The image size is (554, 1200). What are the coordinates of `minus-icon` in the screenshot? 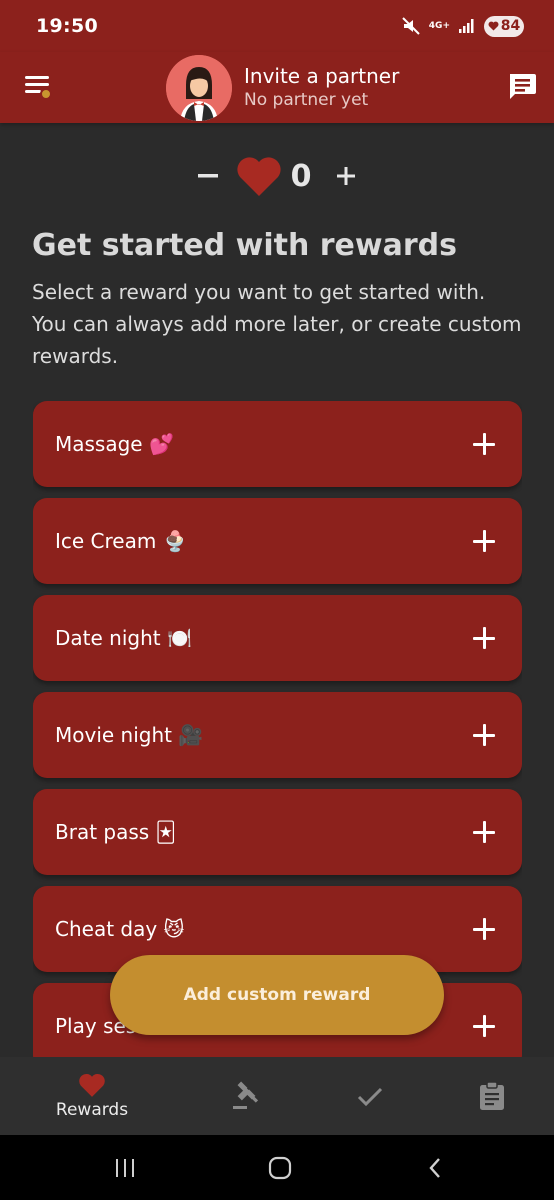 It's located at (207, 176).